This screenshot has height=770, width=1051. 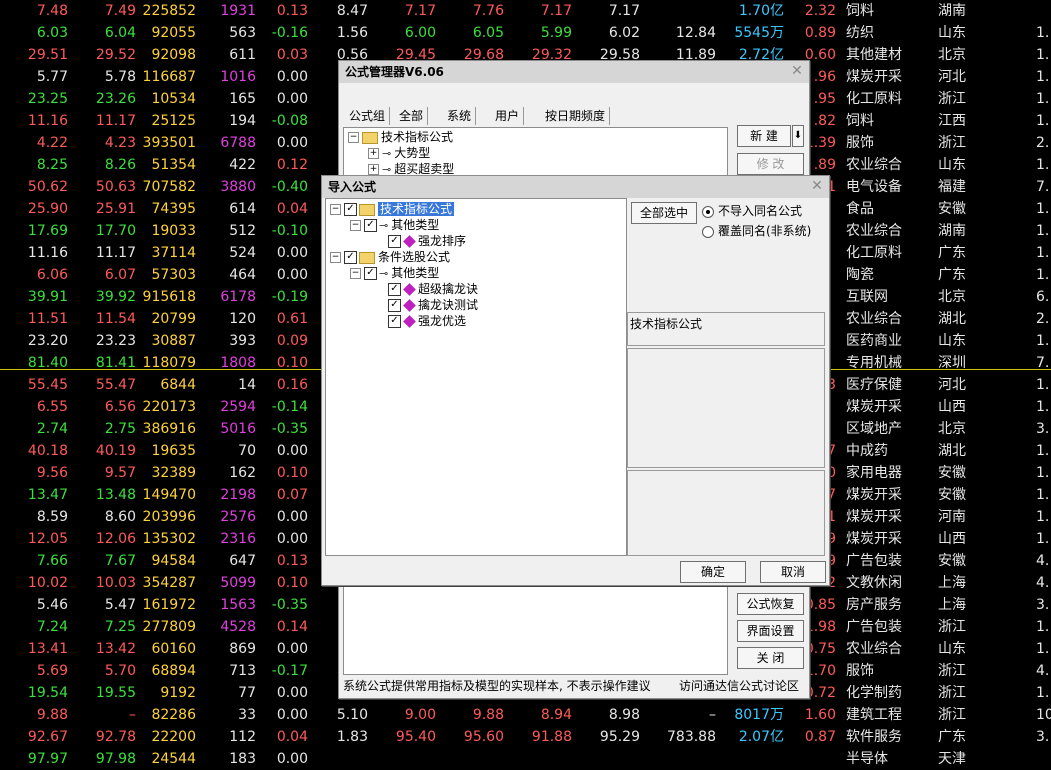 I want to click on cell-c4: 165, so click(x=242, y=99).